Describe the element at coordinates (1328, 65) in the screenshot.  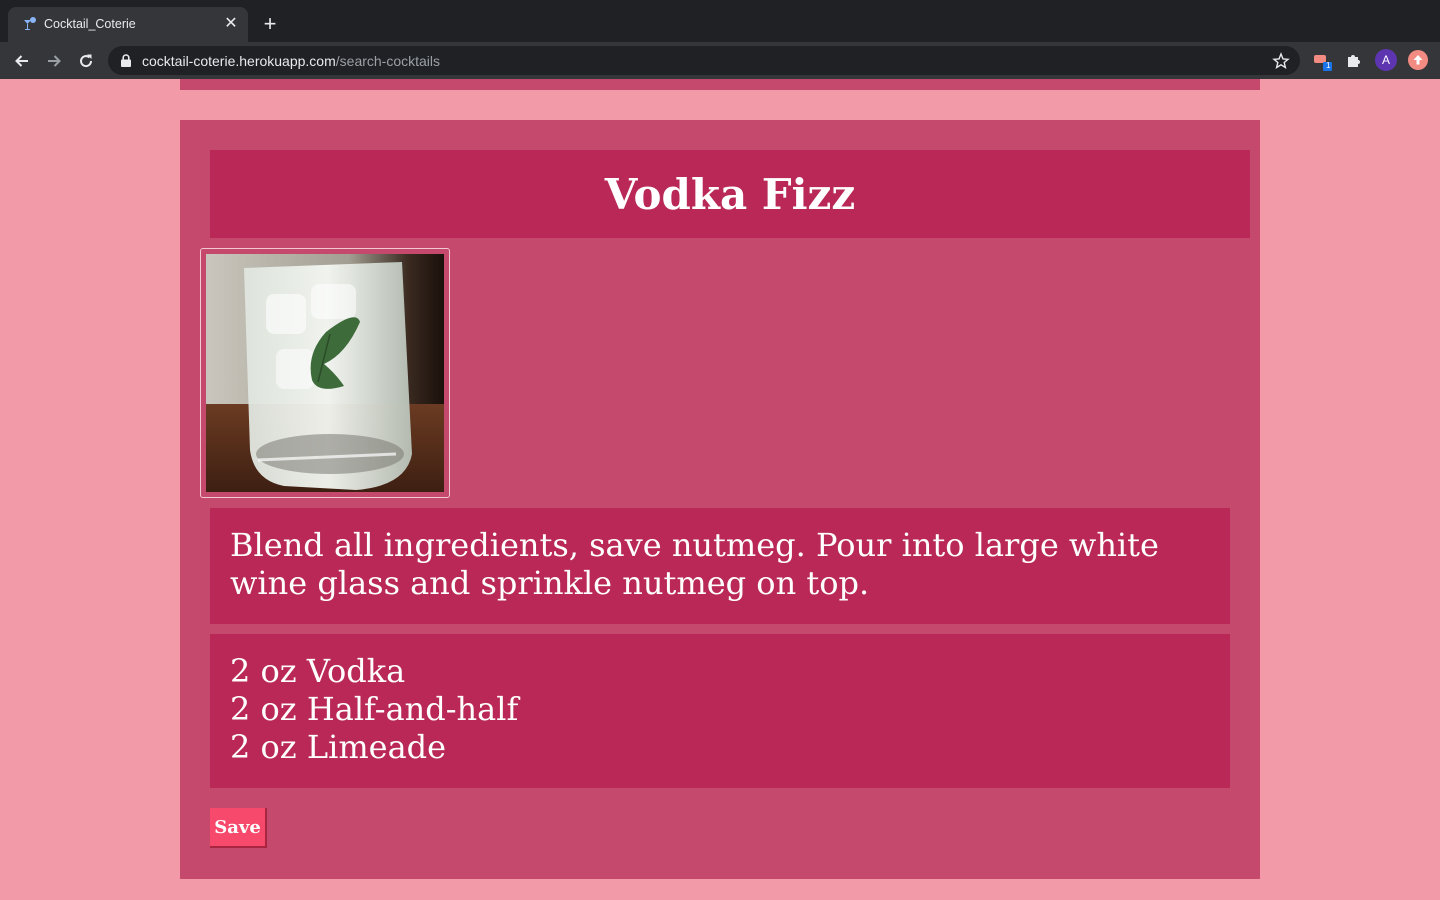
I see `extension-badge: 1` at that location.